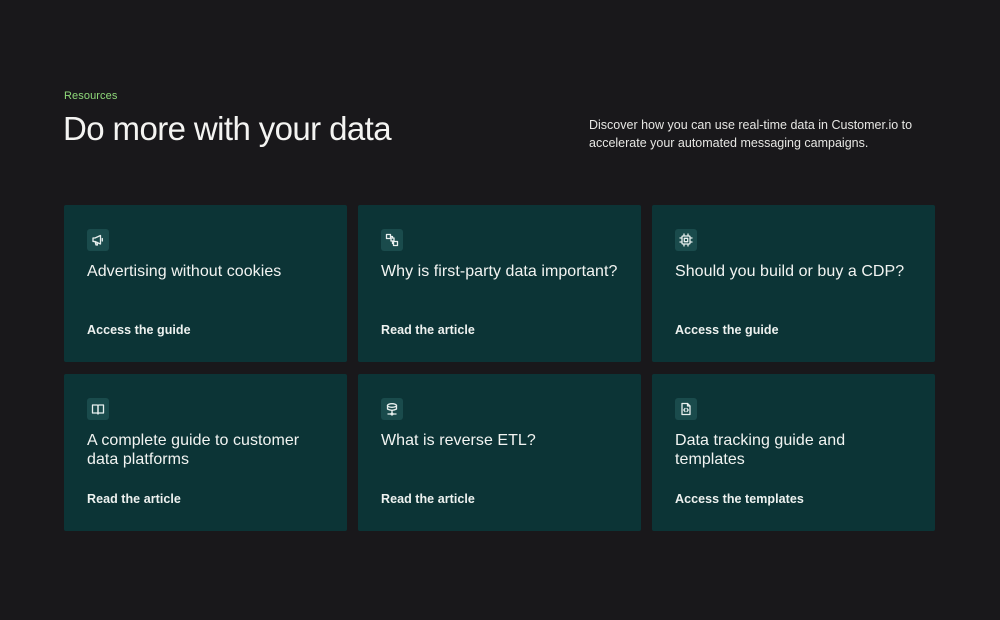 The image size is (1000, 620). What do you see at coordinates (458, 440) in the screenshot?
I see `card-title: What is reverse ETL?` at bounding box center [458, 440].